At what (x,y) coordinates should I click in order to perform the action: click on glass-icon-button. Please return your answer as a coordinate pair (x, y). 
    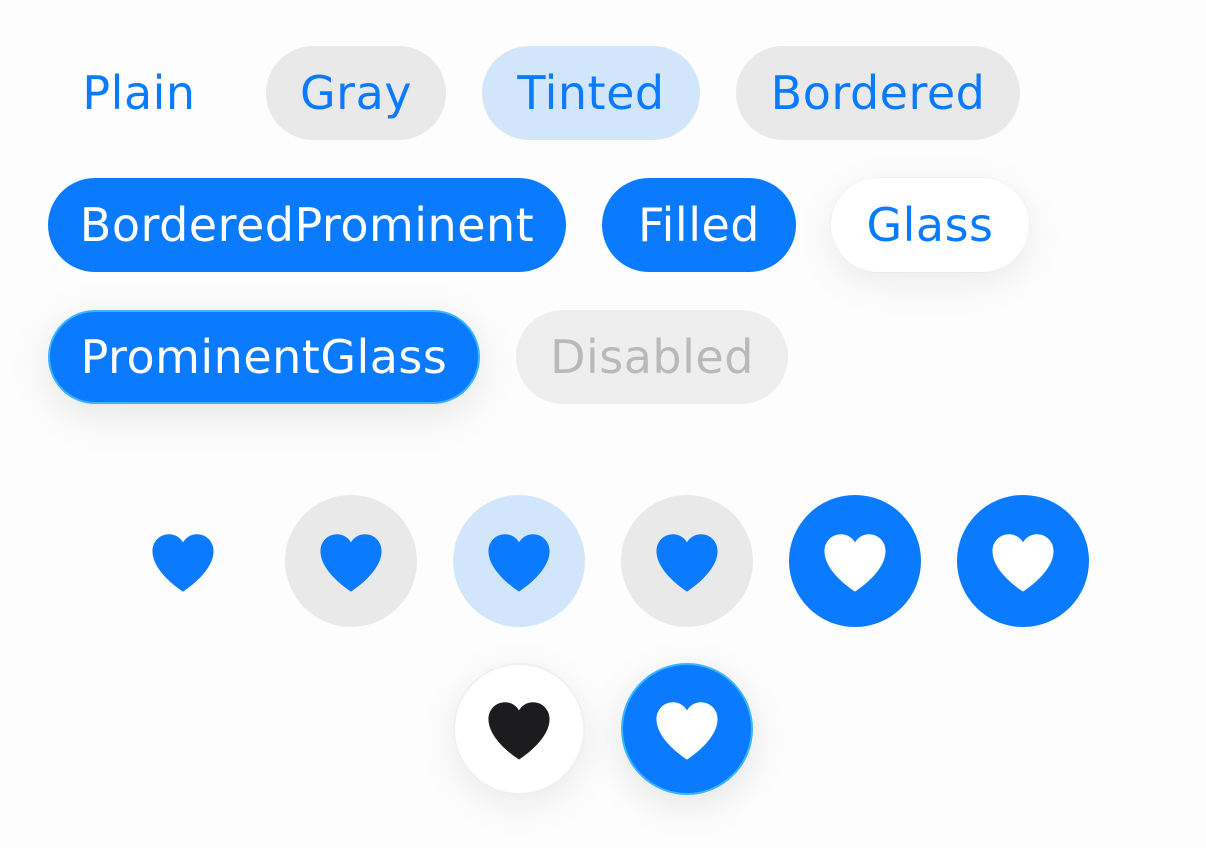
    Looking at the image, I should click on (519, 729).